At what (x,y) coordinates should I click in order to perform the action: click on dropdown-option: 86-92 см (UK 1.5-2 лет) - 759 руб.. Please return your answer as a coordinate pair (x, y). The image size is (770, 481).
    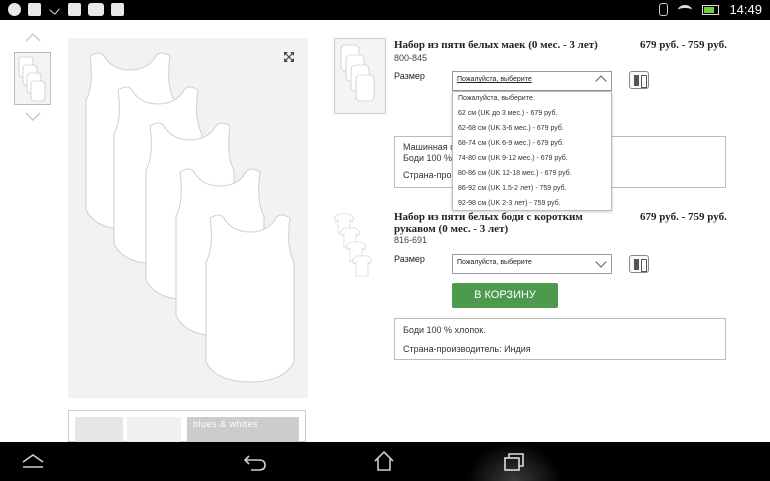
    Looking at the image, I should click on (532, 189).